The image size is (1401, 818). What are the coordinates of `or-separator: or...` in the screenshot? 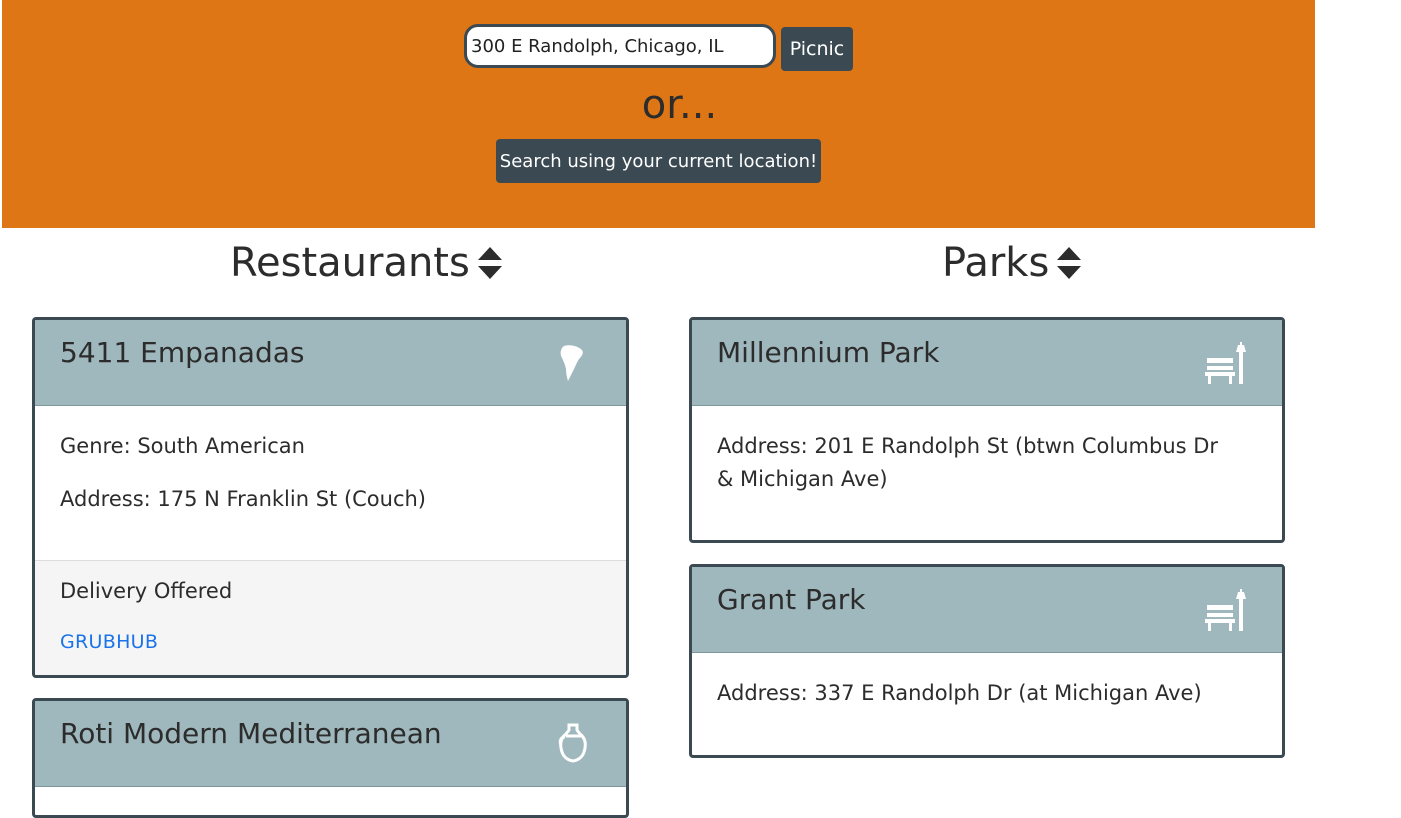 It's located at (679, 105).